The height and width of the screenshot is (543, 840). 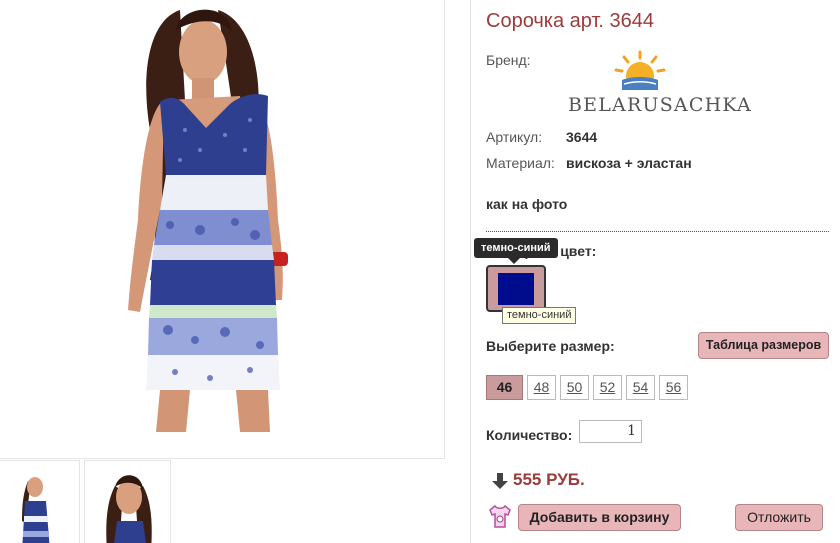 What do you see at coordinates (500, 481) in the screenshot?
I see `arrow-down-icon` at bounding box center [500, 481].